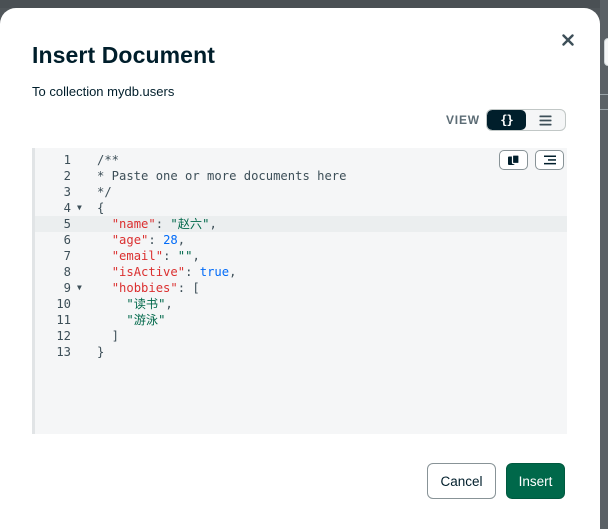  I want to click on line-code: "isActive": true,, so click(167, 272).